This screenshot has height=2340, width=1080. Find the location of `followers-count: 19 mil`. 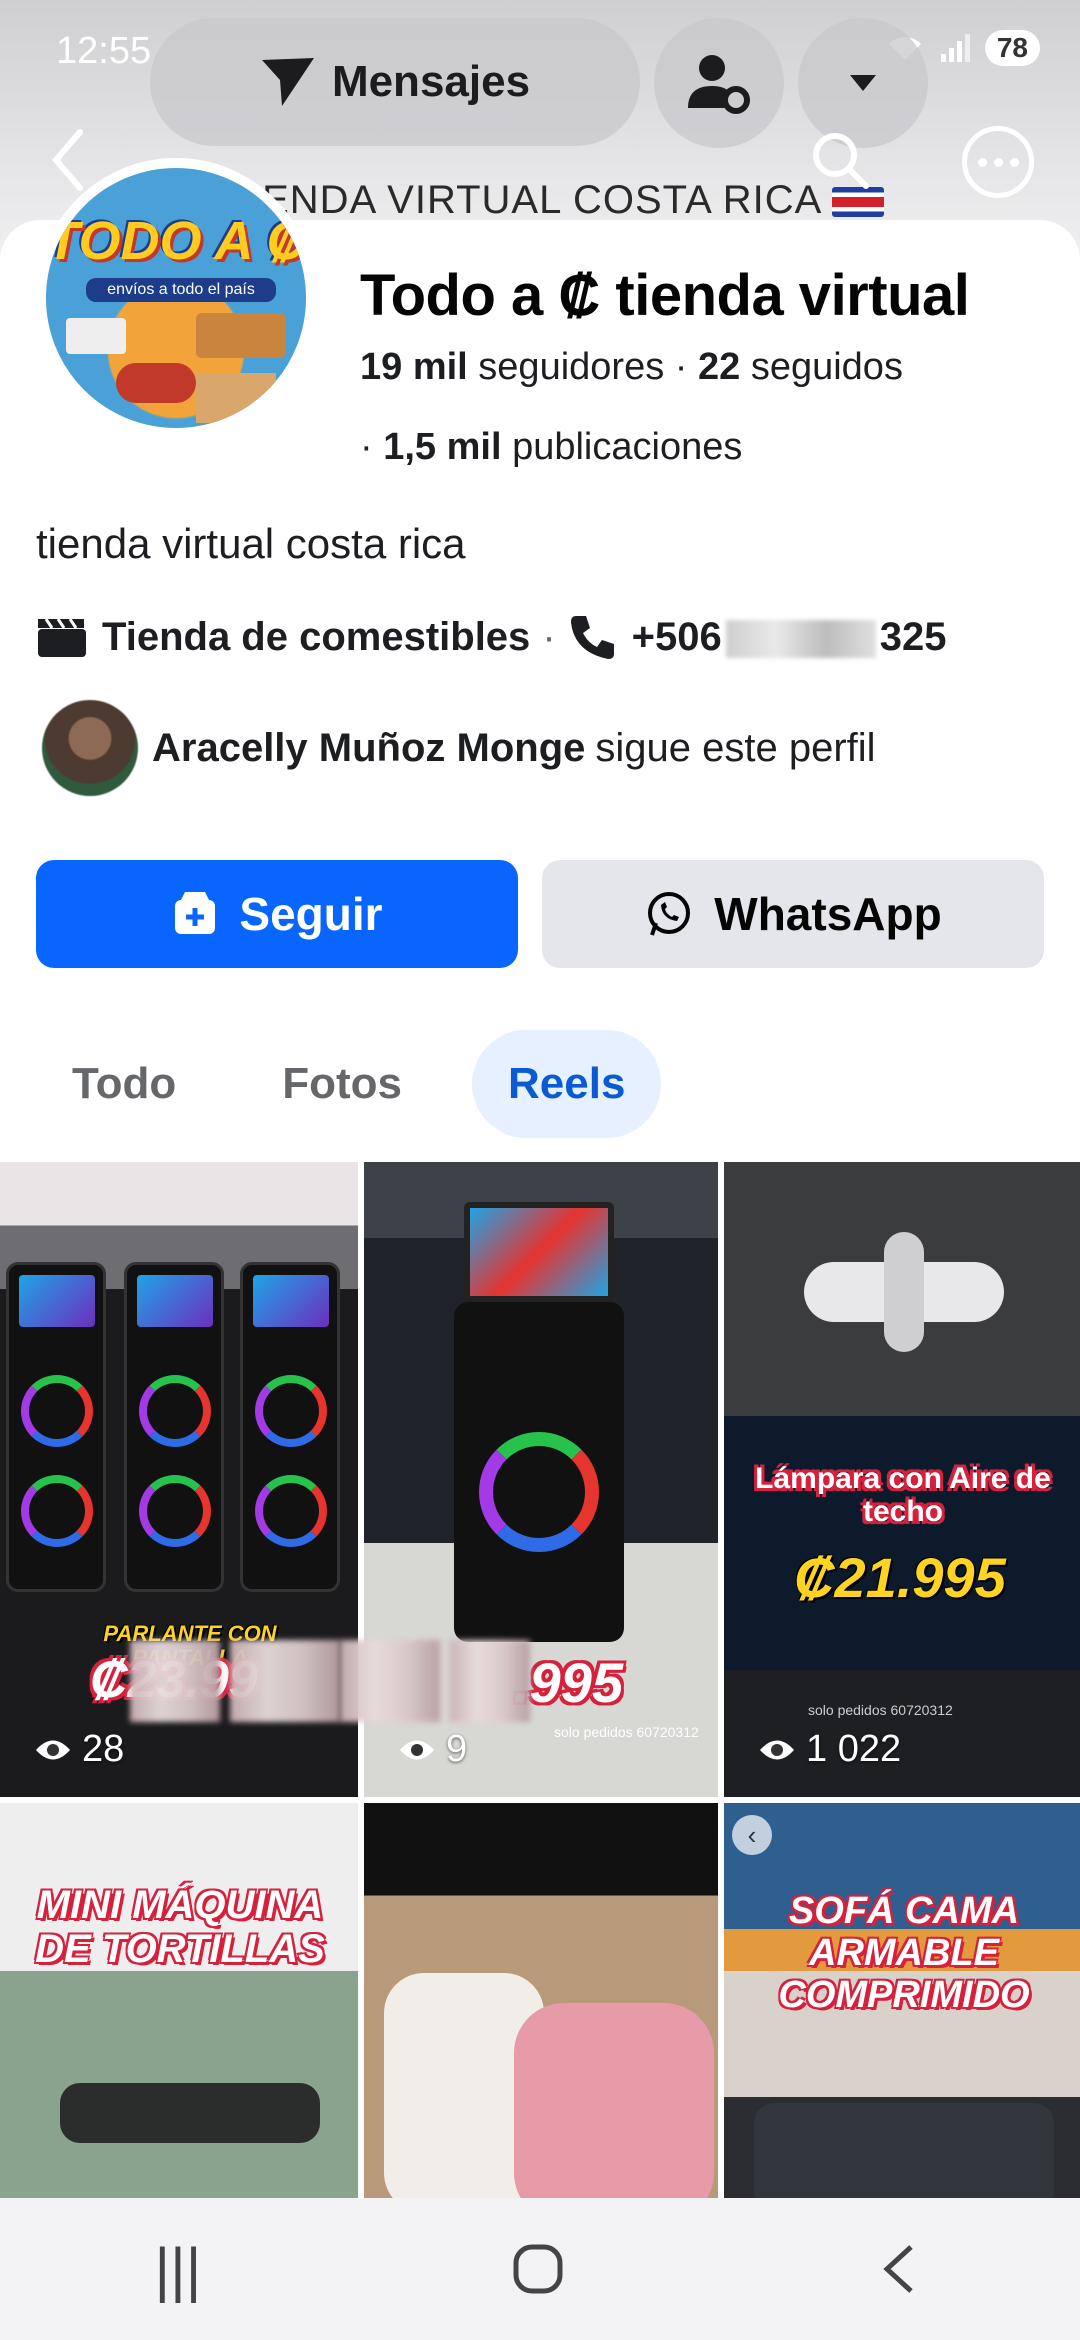

followers-count: 19 mil is located at coordinates (414, 367).